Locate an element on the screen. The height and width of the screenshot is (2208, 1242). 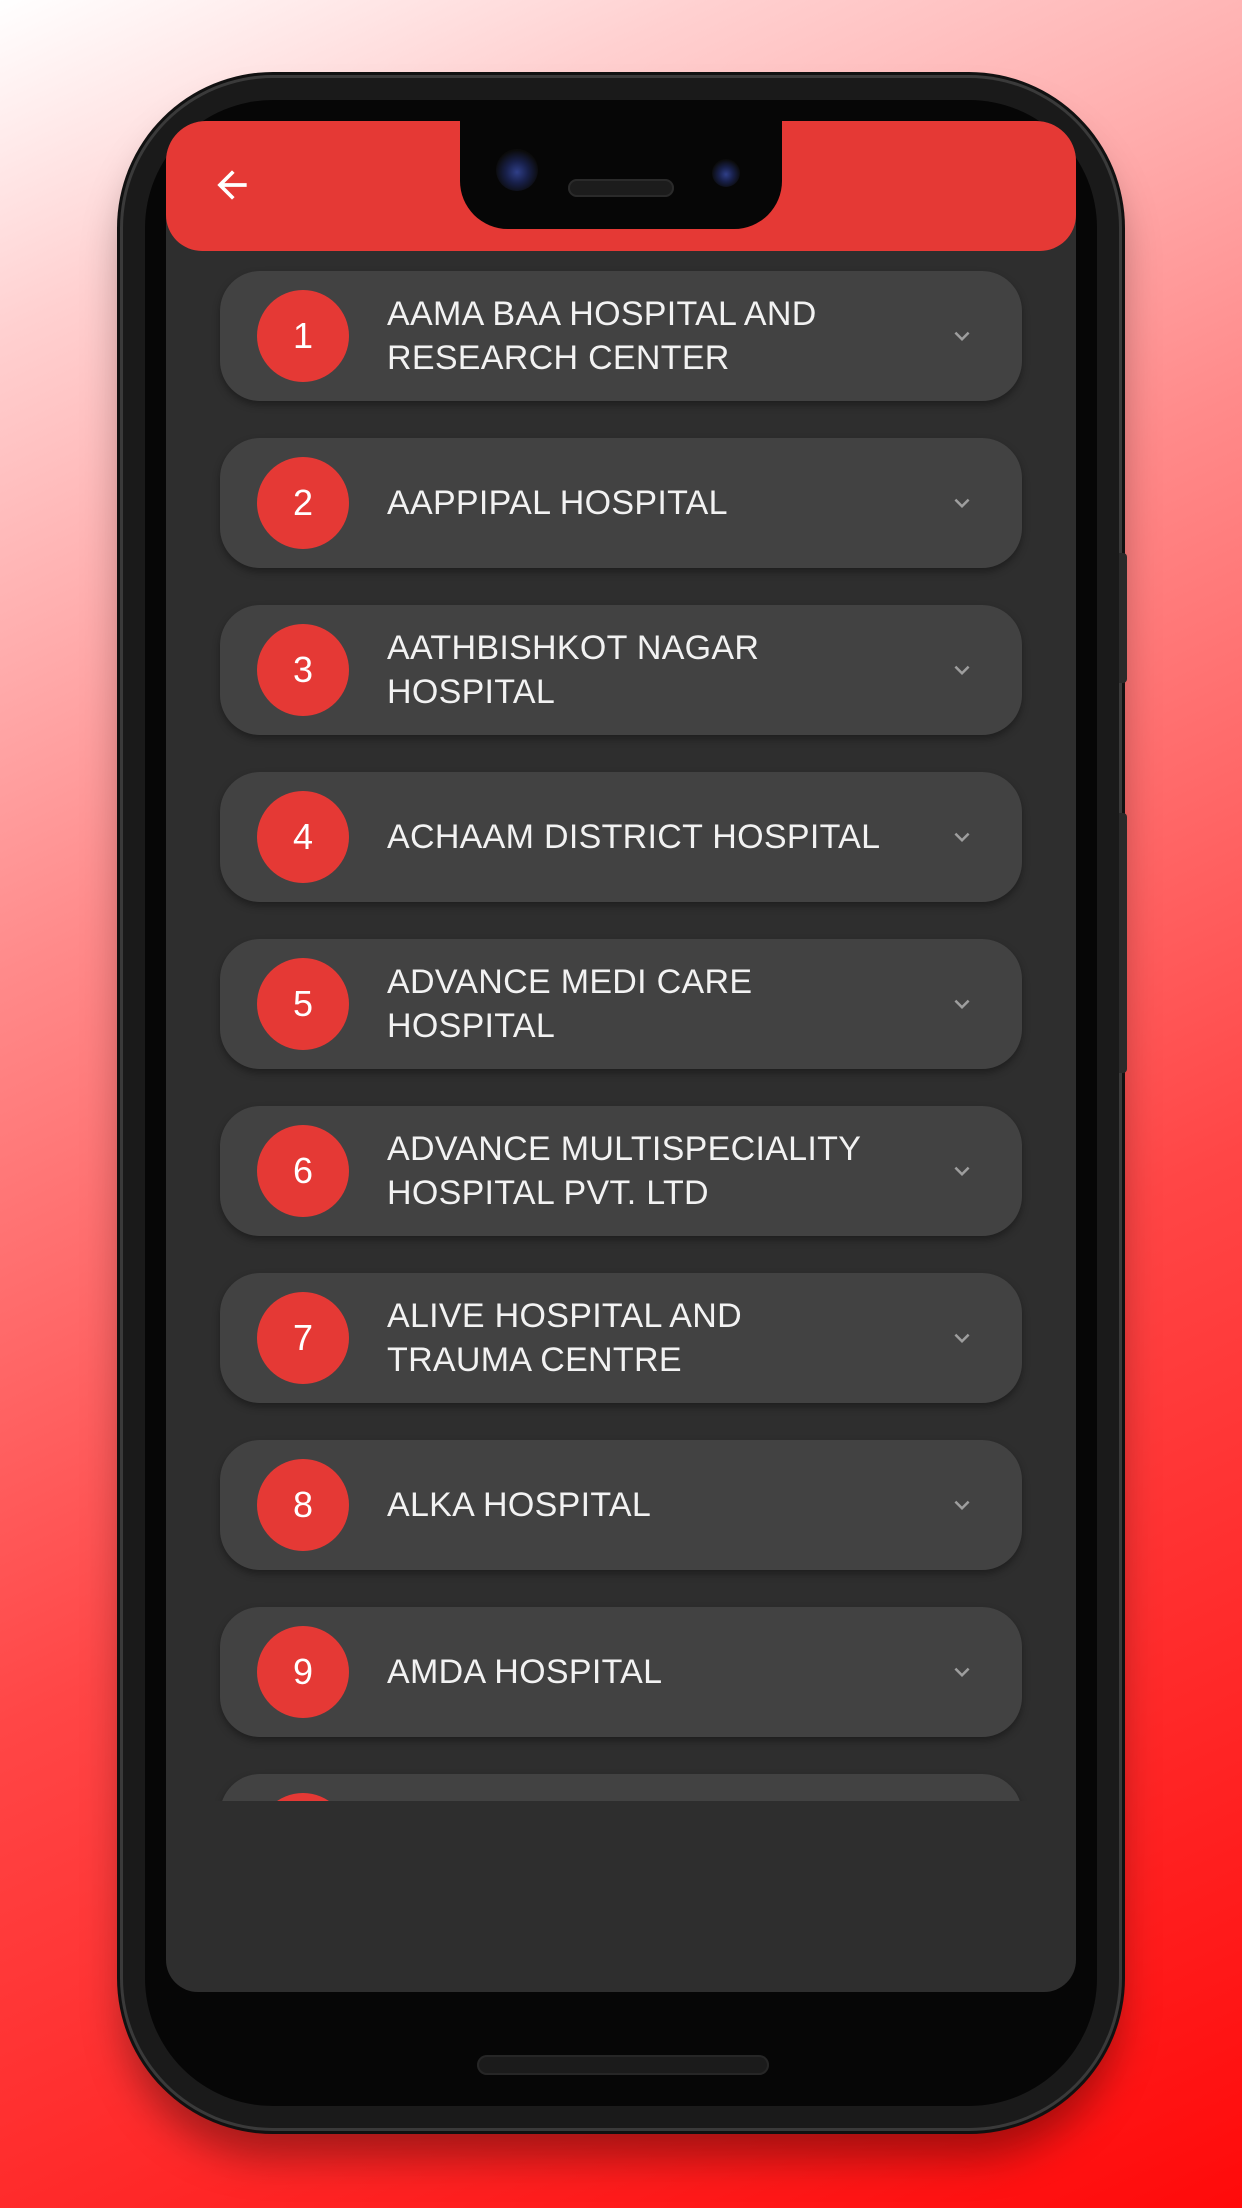
item-number-badge: 2 is located at coordinates (303, 503).